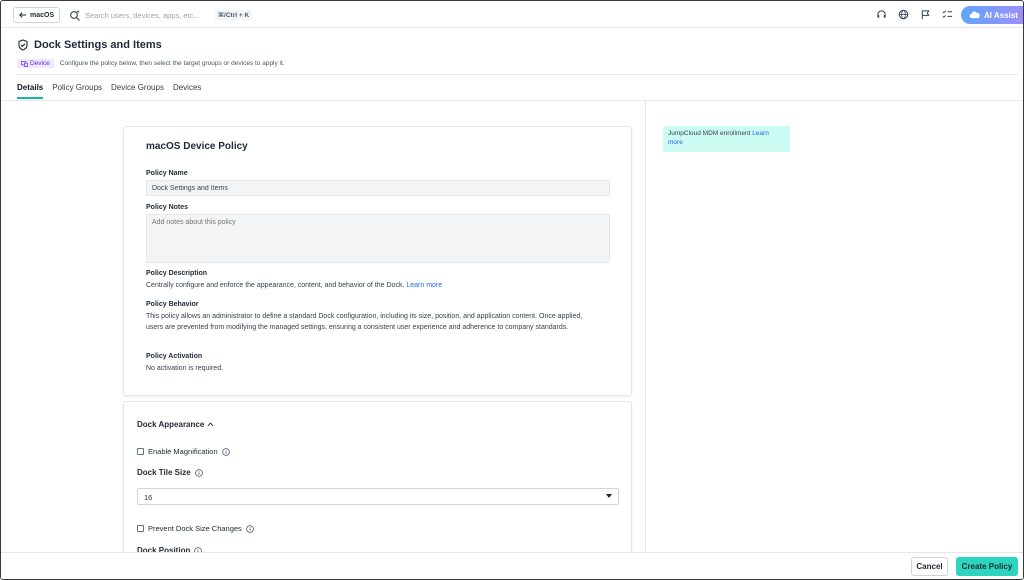  Describe the element at coordinates (98, 45) in the screenshot. I see `page-title: Dock Settings and Items` at that location.